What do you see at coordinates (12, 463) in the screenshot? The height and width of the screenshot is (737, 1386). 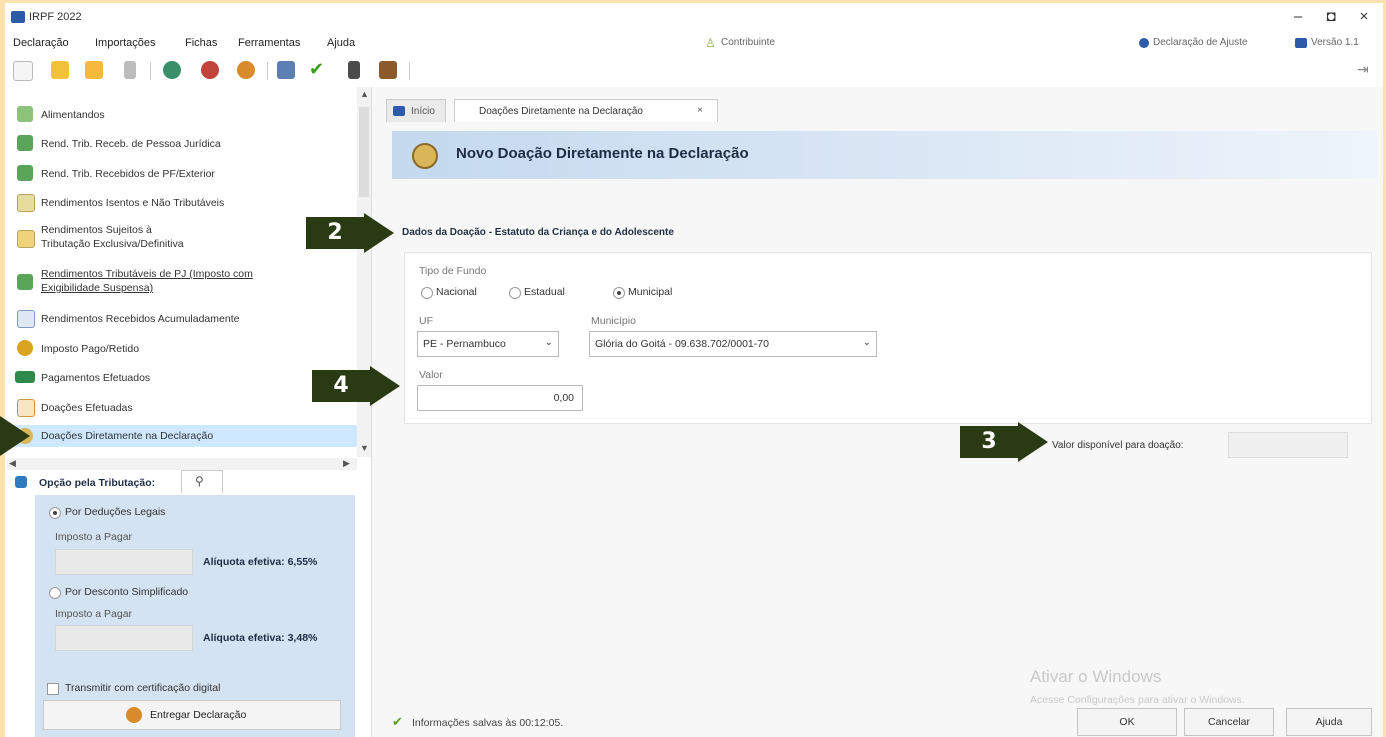 I see `scroll-left-icon: ◀` at bounding box center [12, 463].